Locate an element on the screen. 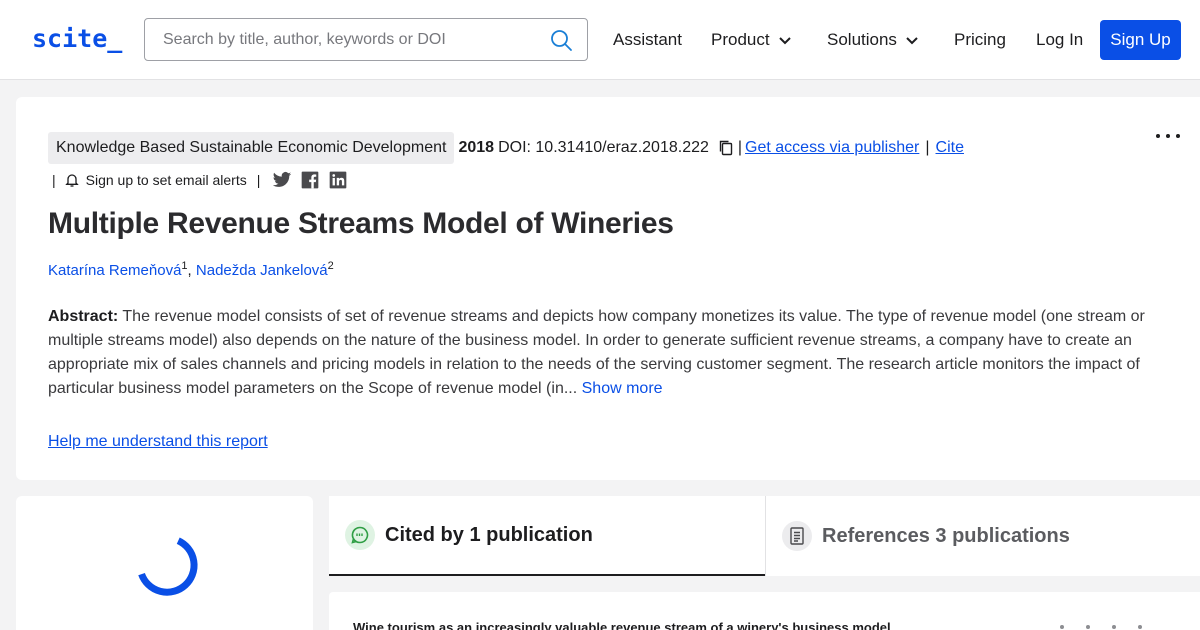  twitter-icon is located at coordinates (282, 180).